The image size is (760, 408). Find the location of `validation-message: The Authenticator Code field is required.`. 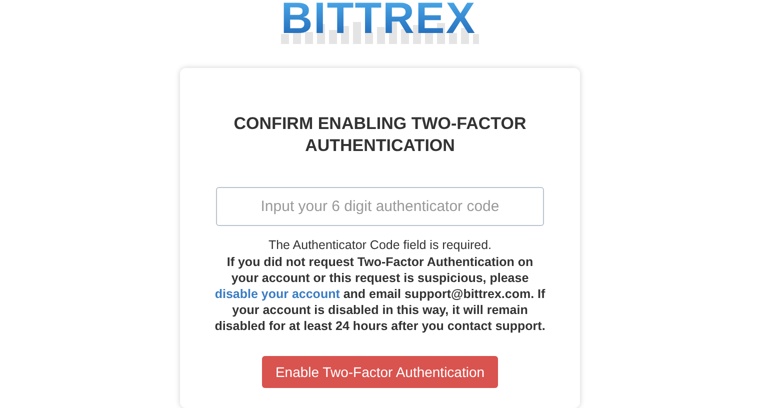

validation-message: The Authenticator Code field is required. is located at coordinates (380, 245).